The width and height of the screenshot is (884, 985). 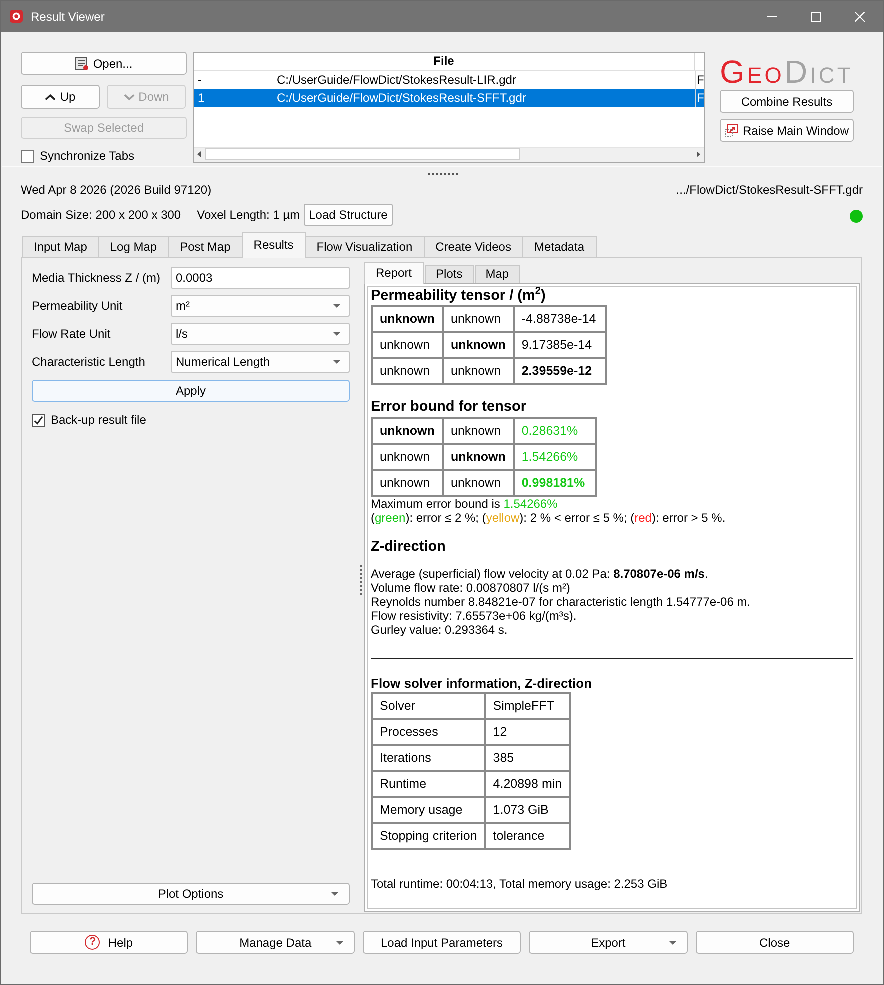 I want to click on tab: Plots, so click(x=449, y=274).